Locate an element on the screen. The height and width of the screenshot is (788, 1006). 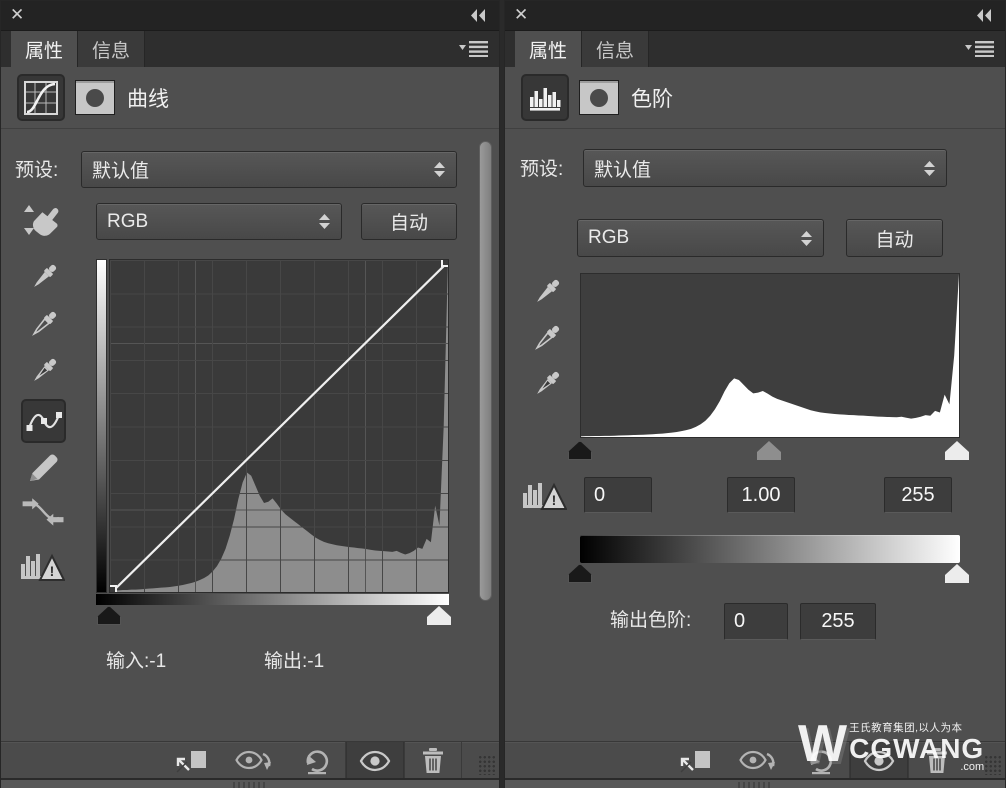
input-readout: 输入:-1 is located at coordinates (136, 661).